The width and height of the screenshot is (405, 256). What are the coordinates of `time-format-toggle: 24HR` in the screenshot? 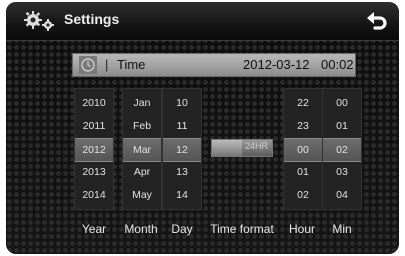 It's located at (242, 148).